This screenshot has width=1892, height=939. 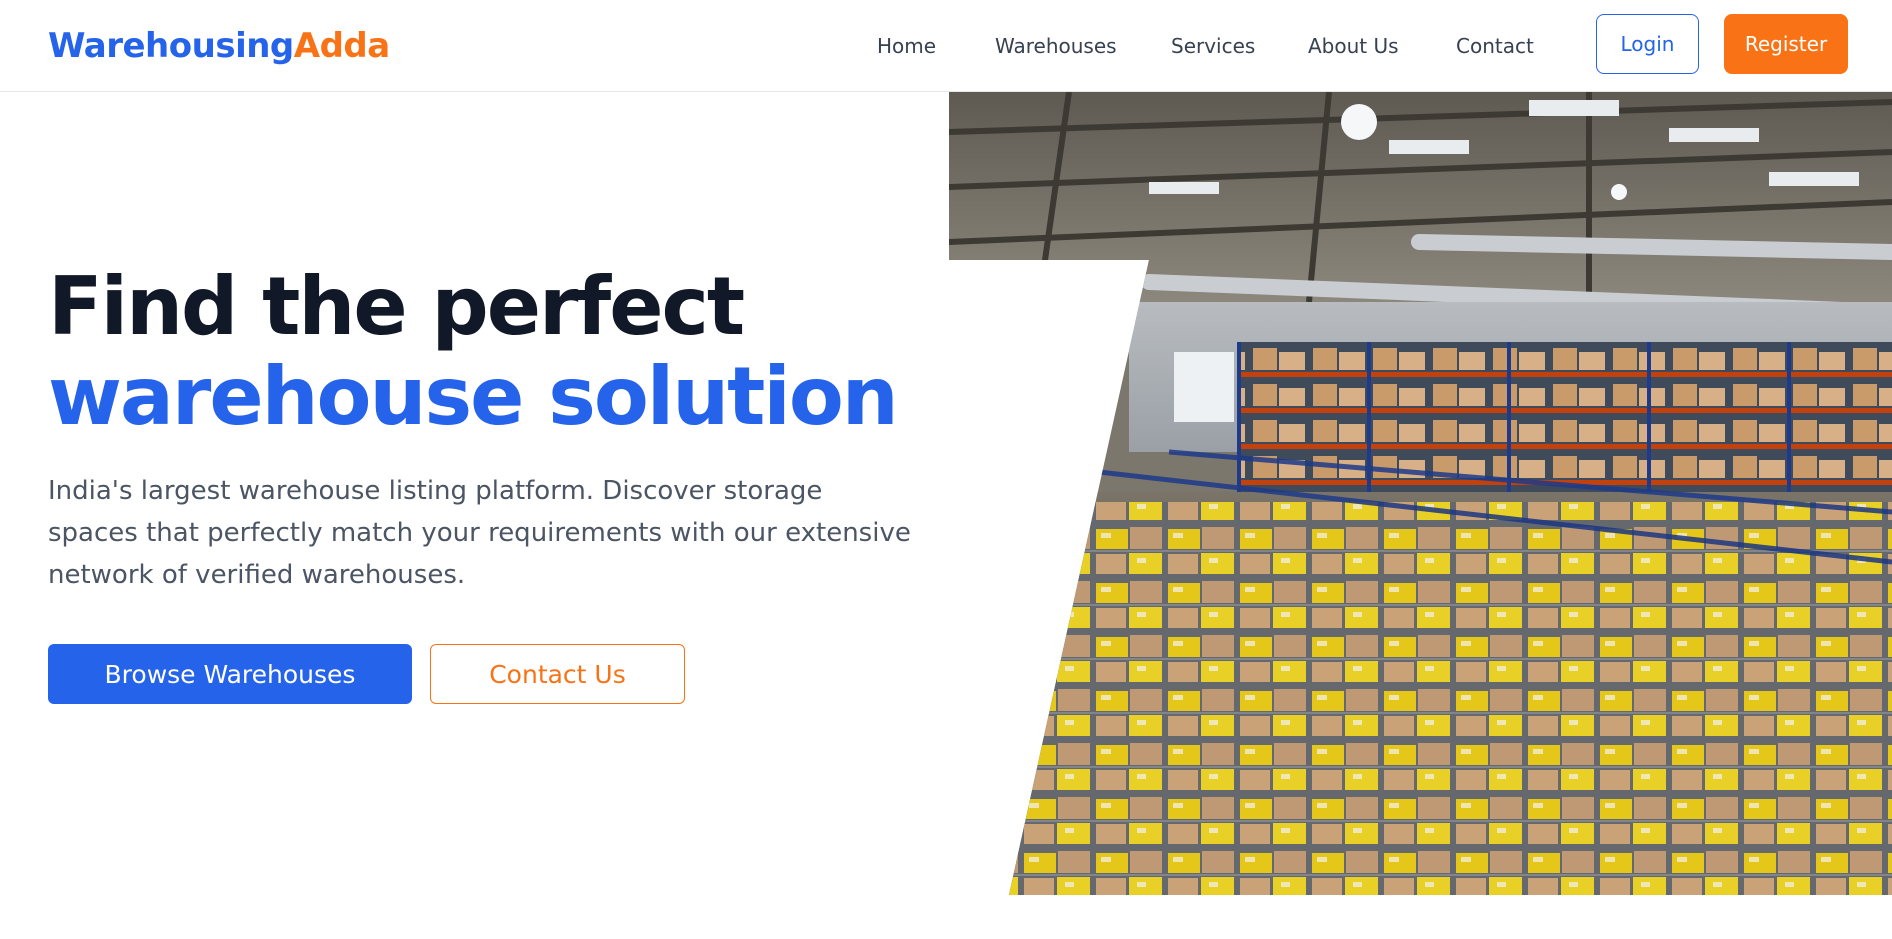 I want to click on brand-name-part1: Warehousing, so click(x=171, y=46).